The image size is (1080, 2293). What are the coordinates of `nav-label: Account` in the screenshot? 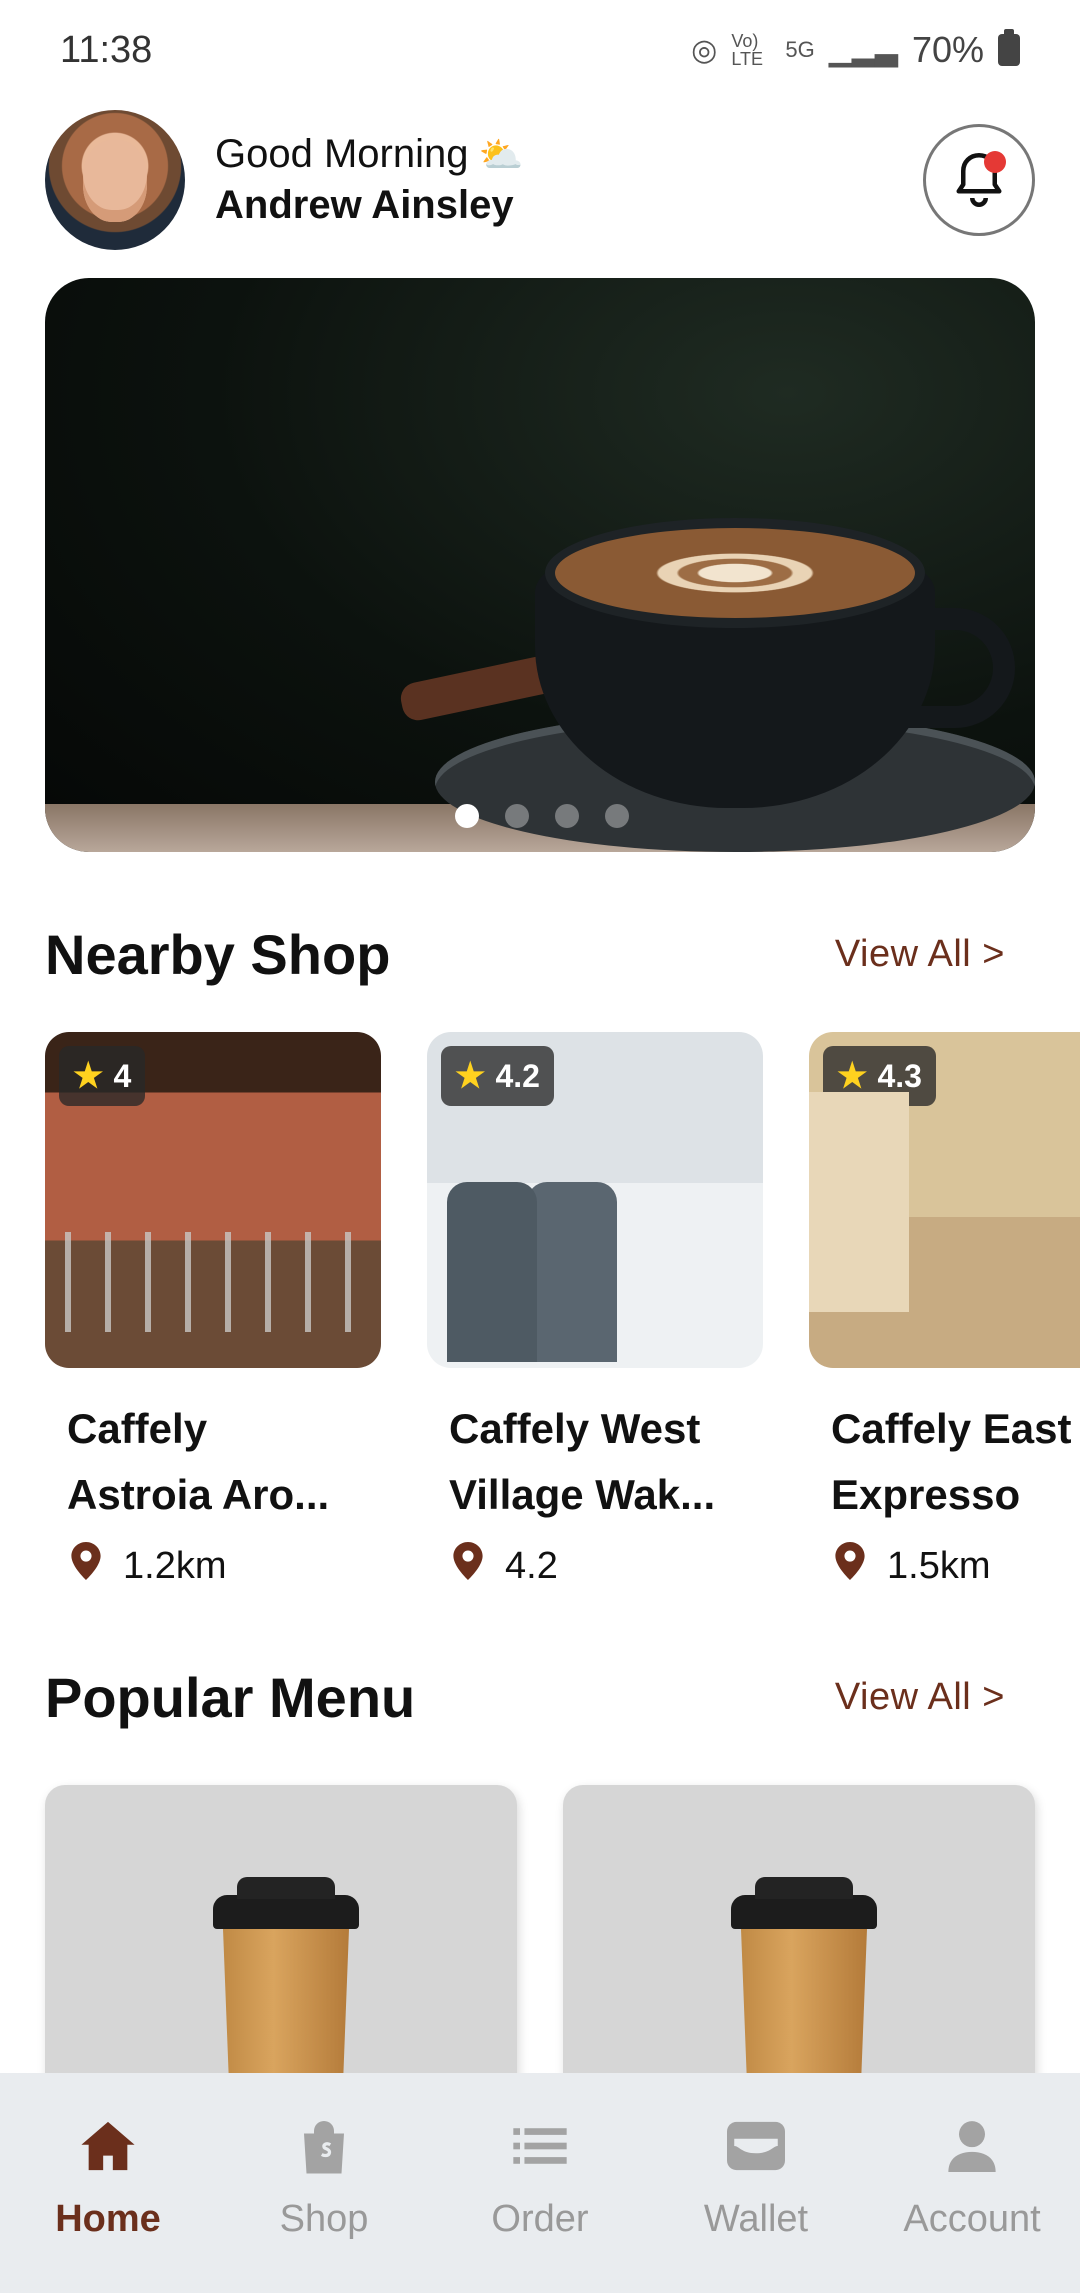 It's located at (972, 2218).